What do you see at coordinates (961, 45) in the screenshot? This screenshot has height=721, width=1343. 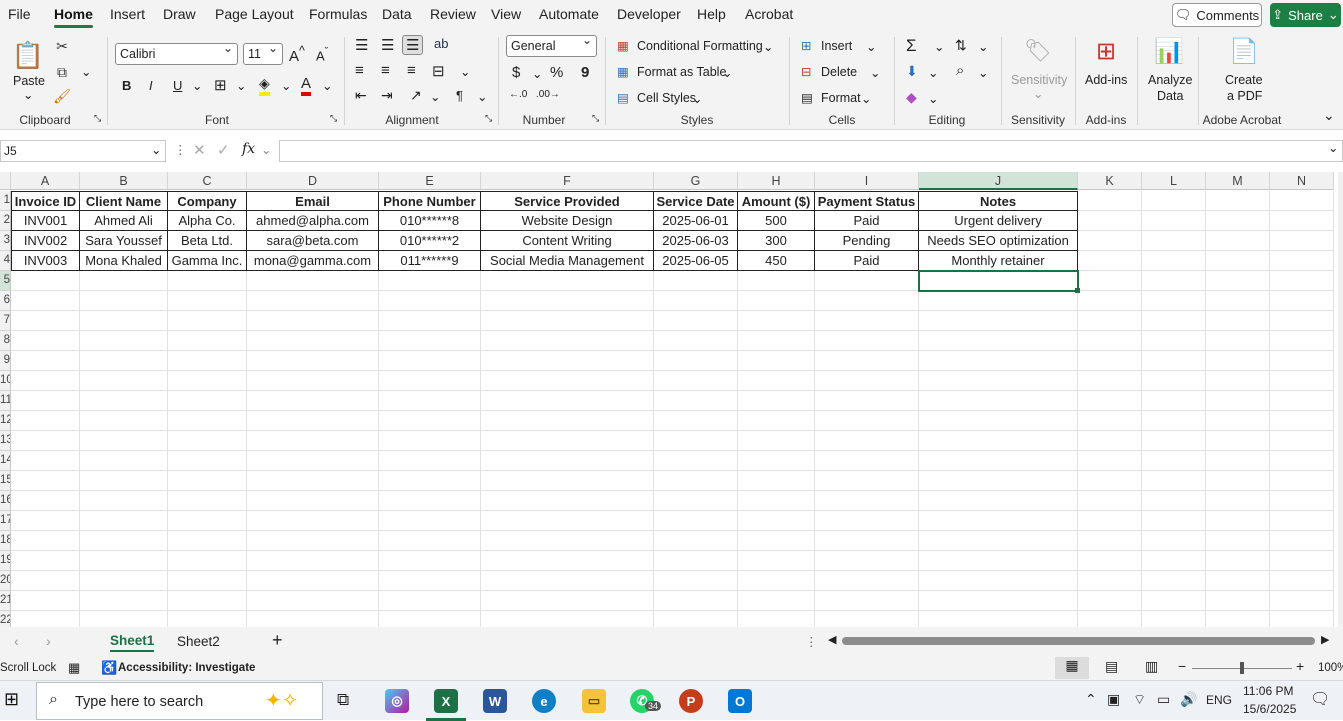 I see `sort-filter-icon: ⇅` at bounding box center [961, 45].